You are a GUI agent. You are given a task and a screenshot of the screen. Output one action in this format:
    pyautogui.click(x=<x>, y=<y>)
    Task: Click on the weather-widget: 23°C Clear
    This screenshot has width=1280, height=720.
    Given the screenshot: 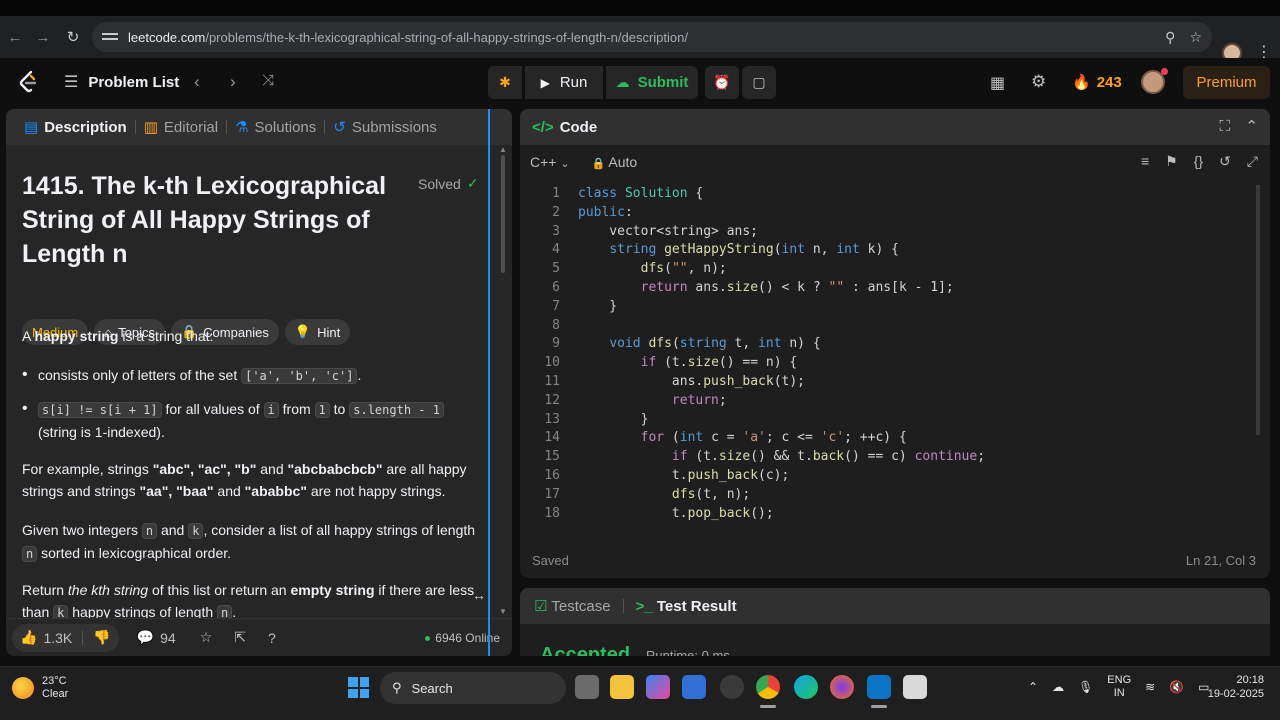 What is the action you would take?
    pyautogui.click(x=40, y=688)
    